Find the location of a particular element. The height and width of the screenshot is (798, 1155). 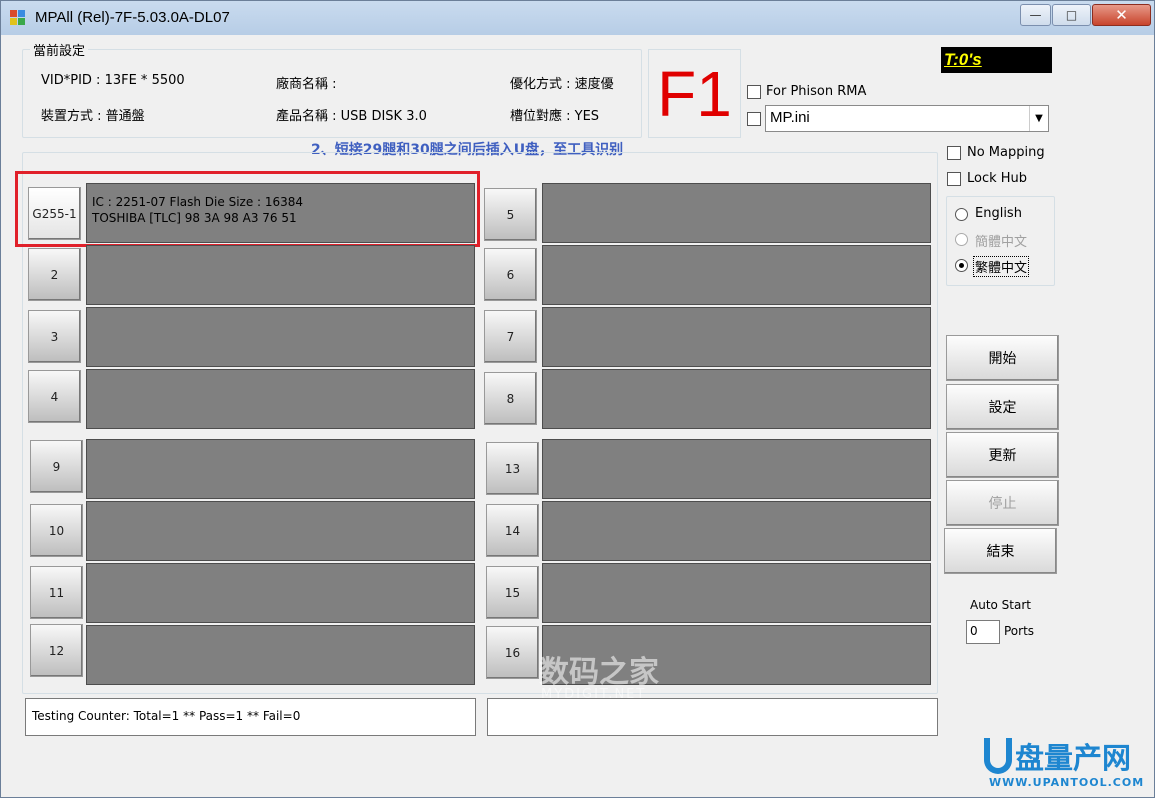

slot-label: 槽位對應 : YES is located at coordinates (555, 116).